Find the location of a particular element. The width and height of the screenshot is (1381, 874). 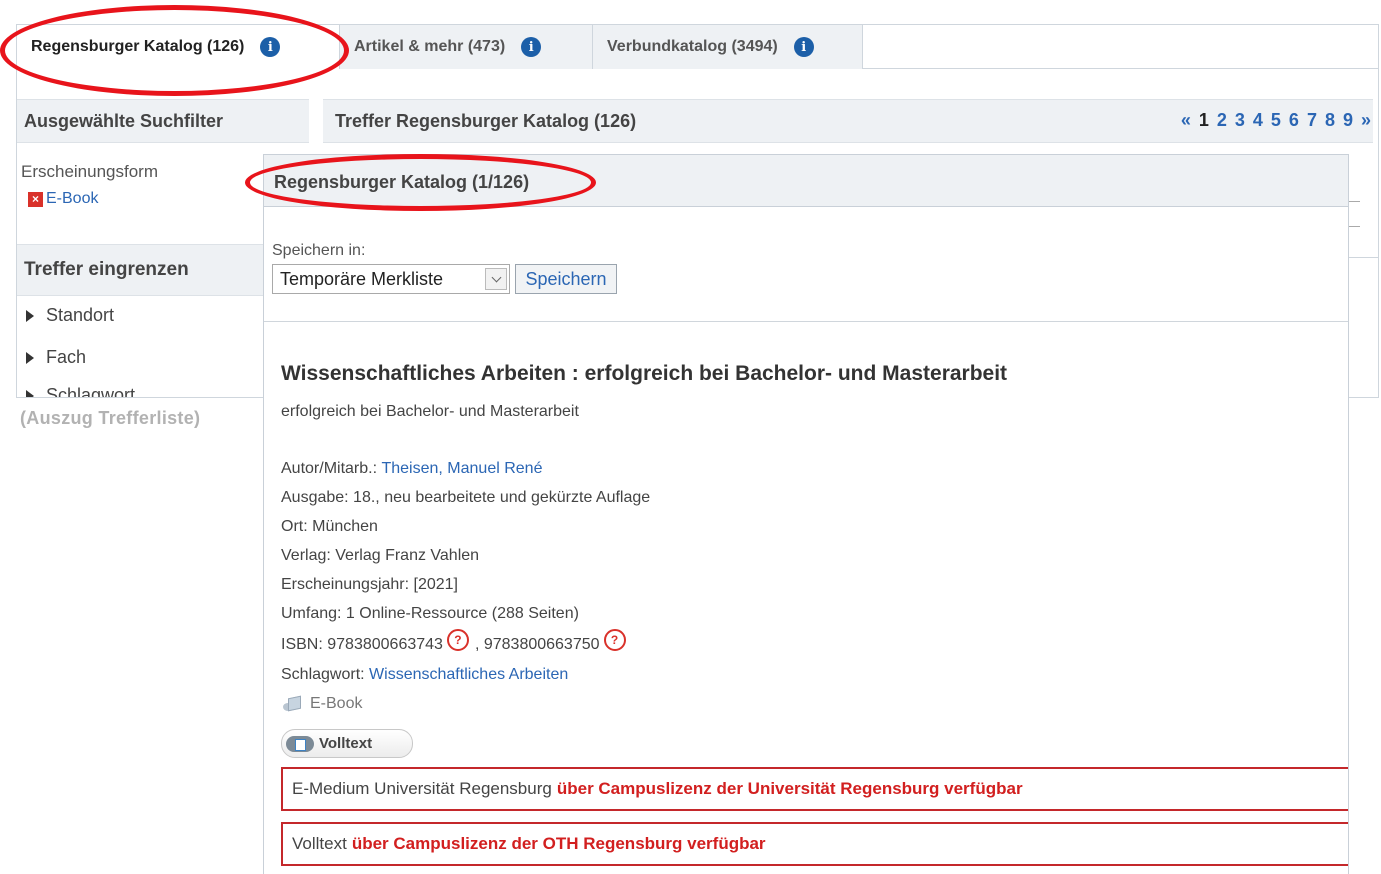

save-in-label: Speichern in: is located at coordinates (319, 250).